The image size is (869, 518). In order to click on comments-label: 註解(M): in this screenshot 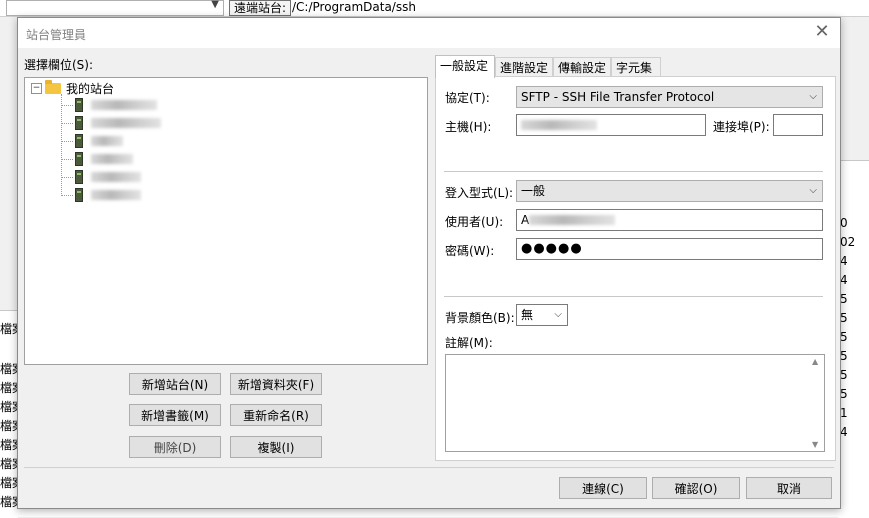, I will do `click(469, 343)`.